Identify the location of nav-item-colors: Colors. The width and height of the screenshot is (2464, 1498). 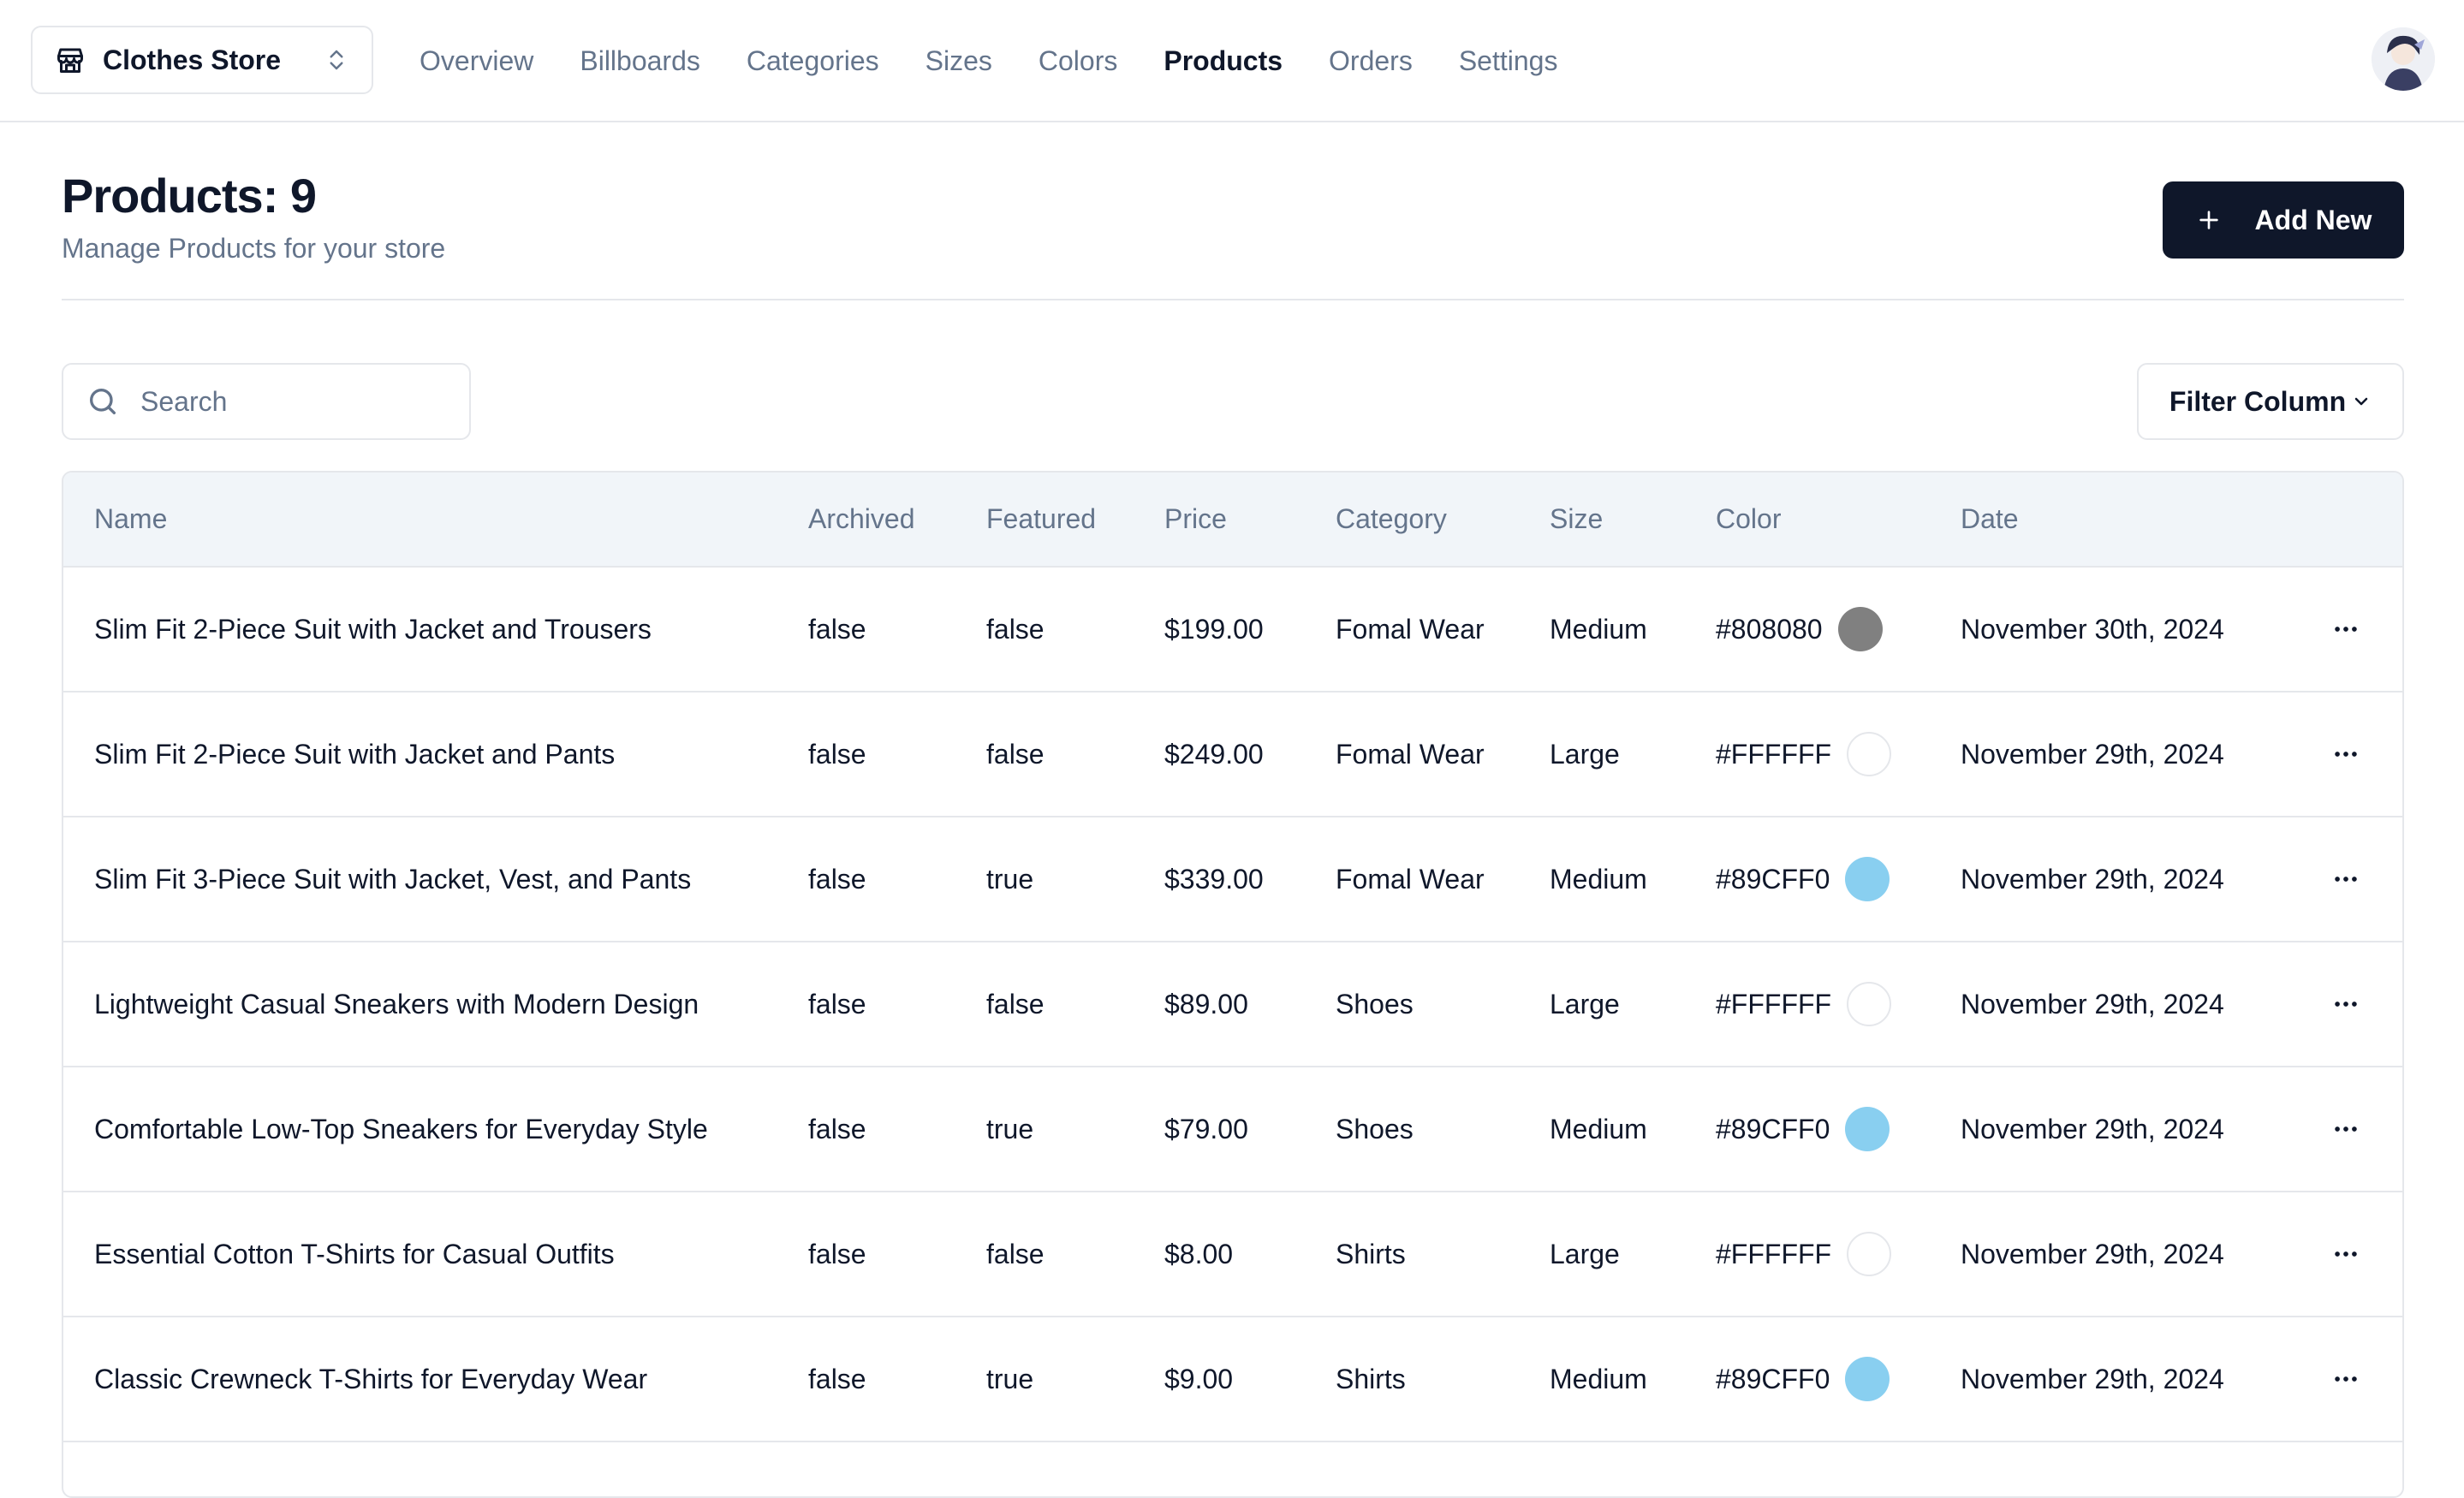
(1078, 61).